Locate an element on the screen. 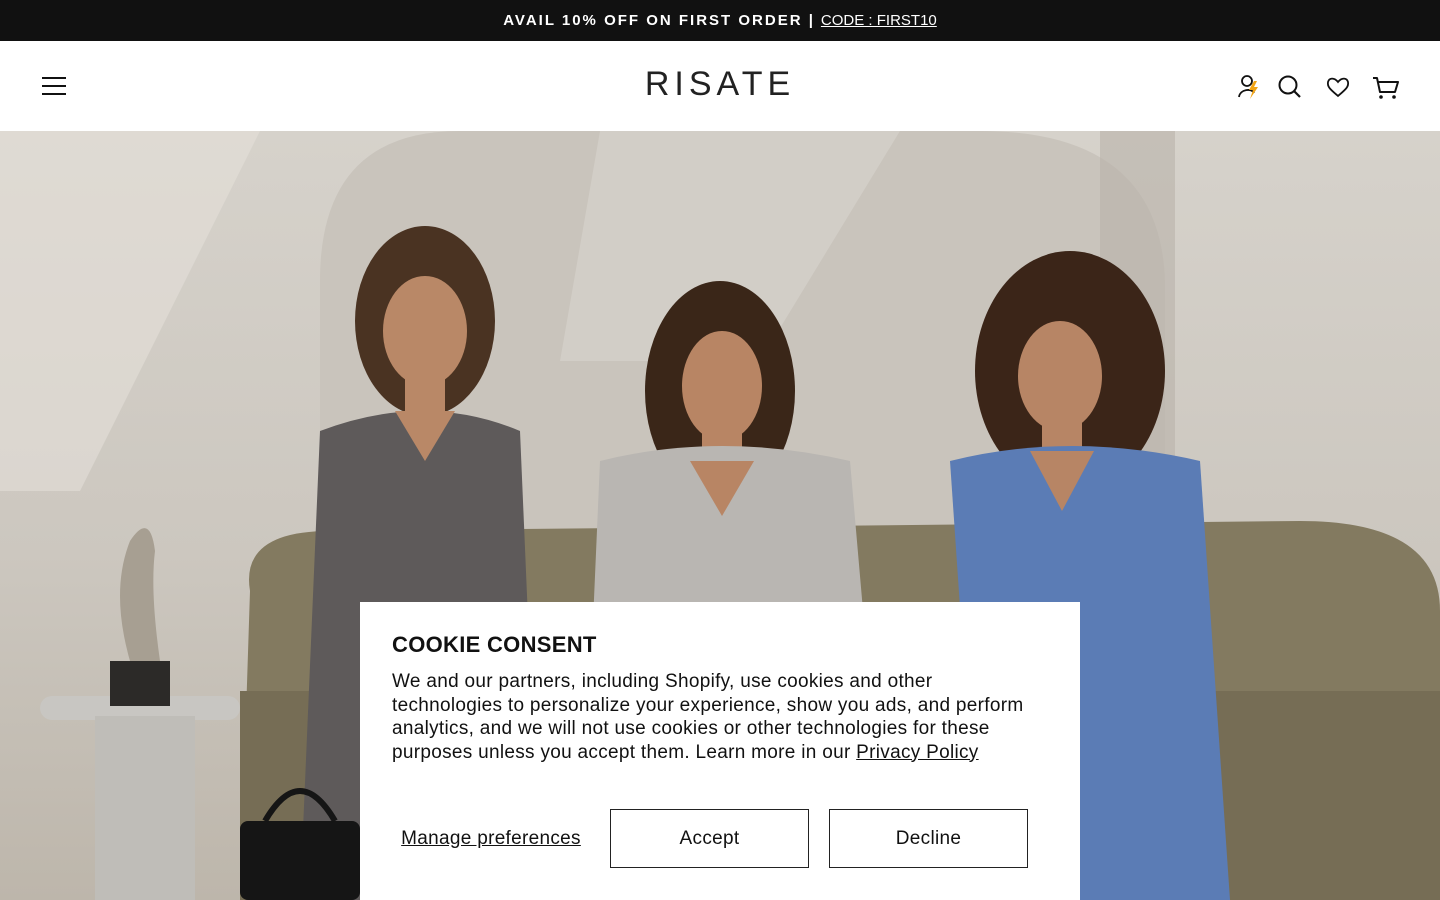 This screenshot has height=900, width=1440. menu-button is located at coordinates (54, 86).